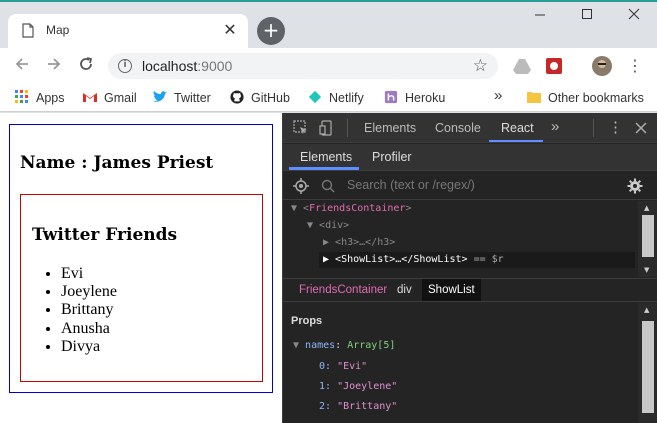  Describe the element at coordinates (343, 290) in the screenshot. I see `breadcrumb-item: FriendsContainer` at that location.